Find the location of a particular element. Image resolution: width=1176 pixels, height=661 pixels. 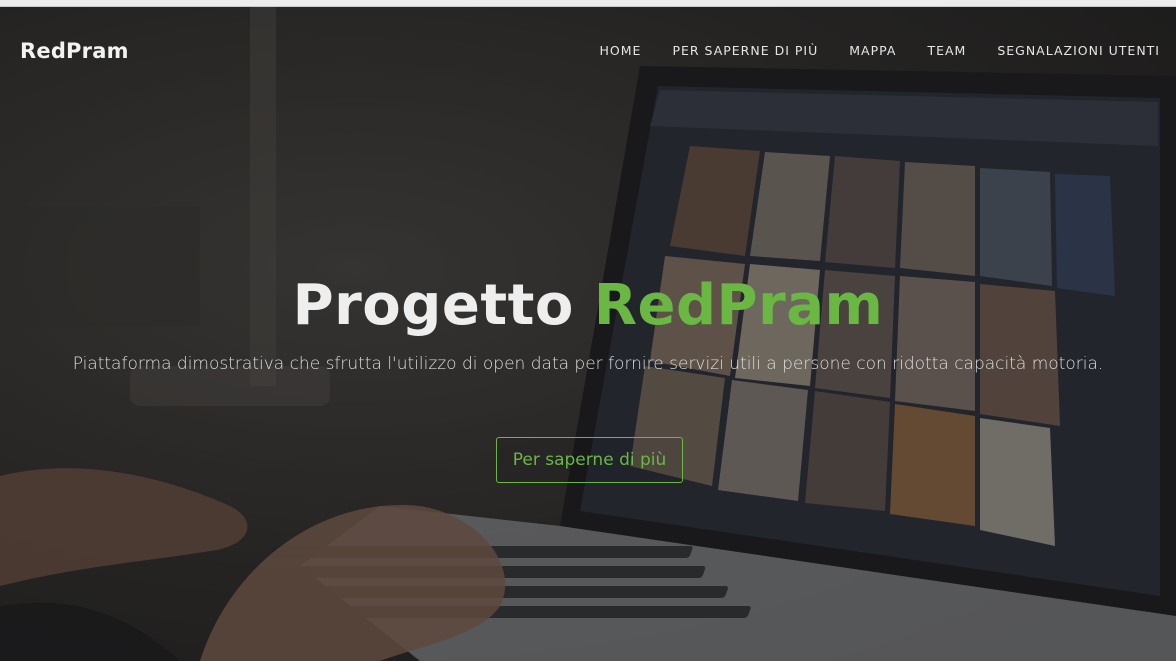

browser-top-strip is located at coordinates (588, 3).